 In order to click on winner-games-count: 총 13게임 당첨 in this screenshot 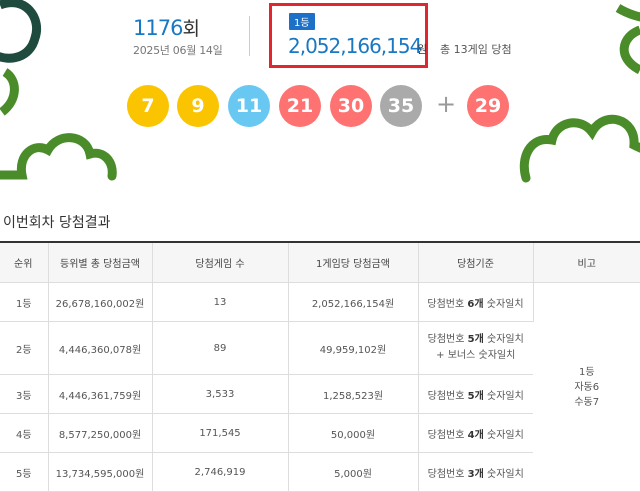, I will do `click(476, 49)`.